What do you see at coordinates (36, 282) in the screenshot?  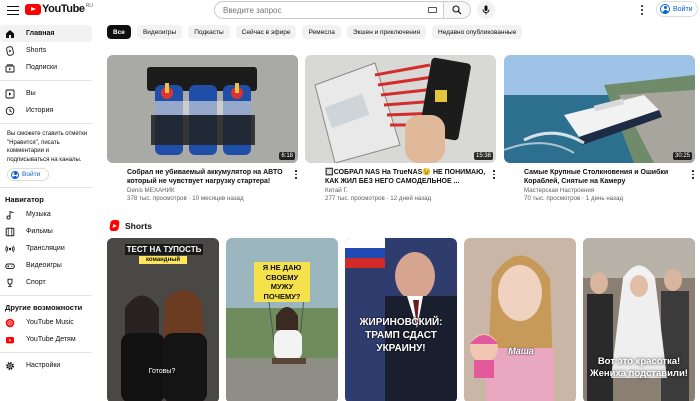 I see `sidebar-item-label: Спорт` at bounding box center [36, 282].